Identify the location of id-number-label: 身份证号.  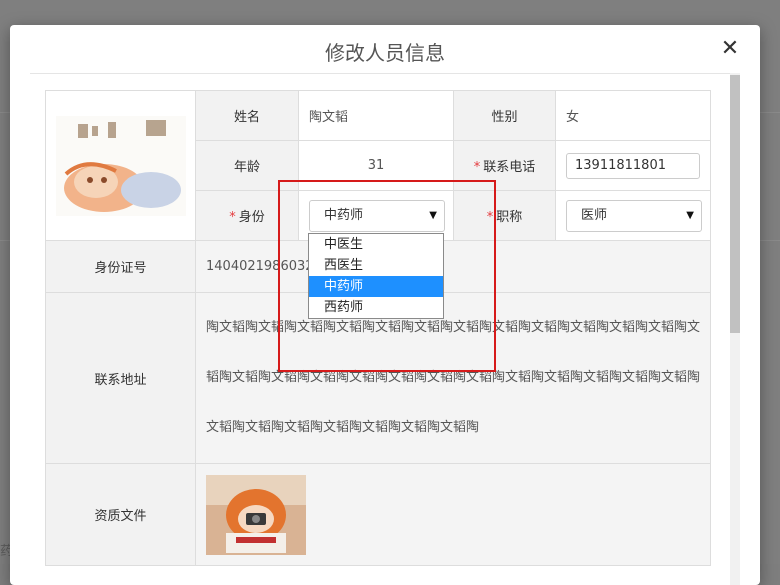
(120, 266).